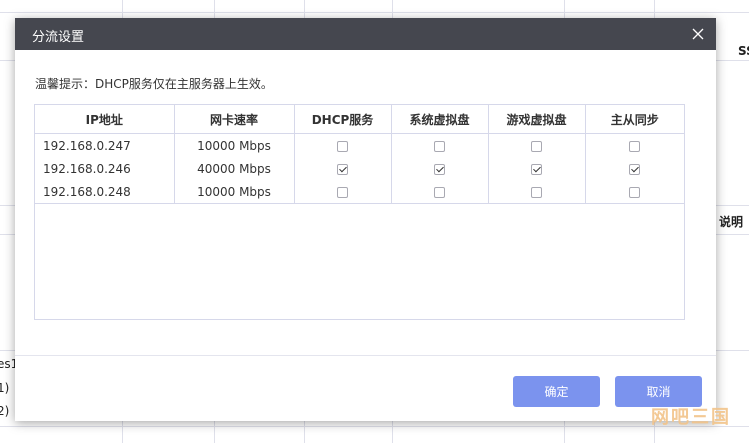 Image resolution: width=749 pixels, height=443 pixels. I want to click on bg-list-text: 2), so click(5, 411).